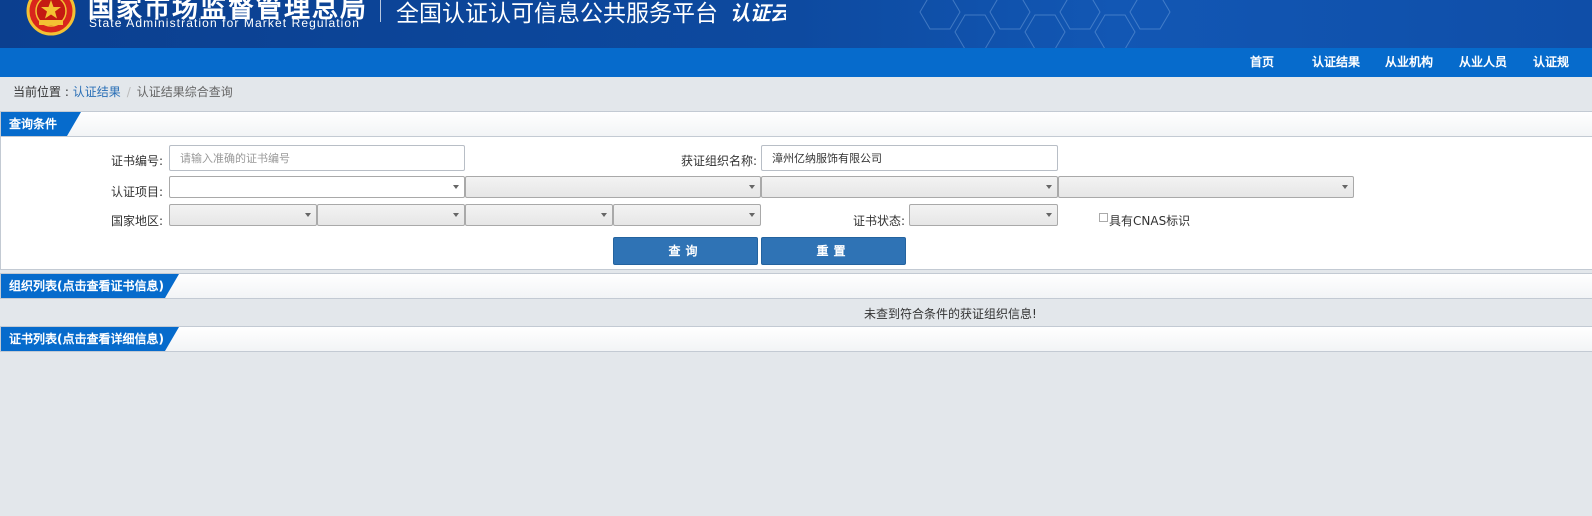 Image resolution: width=1592 pixels, height=516 pixels. I want to click on platform-logo-text: 认证云, so click(758, 13).